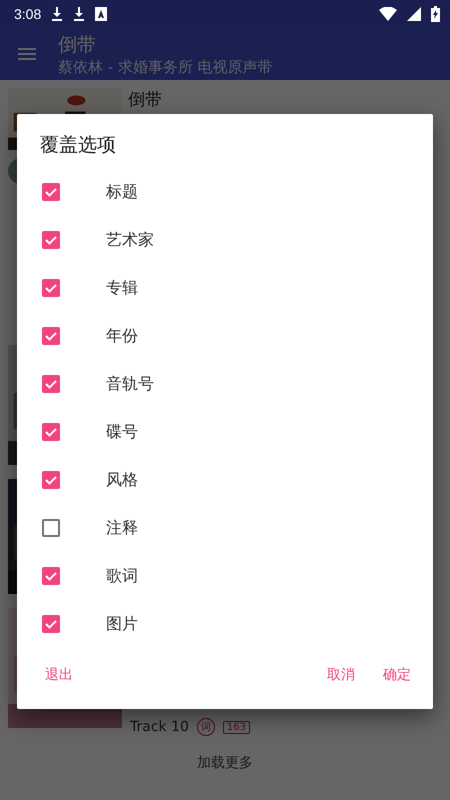 Image resolution: width=450 pixels, height=800 pixels. What do you see at coordinates (122, 528) in the screenshot?
I see `option-label: 注释` at bounding box center [122, 528].